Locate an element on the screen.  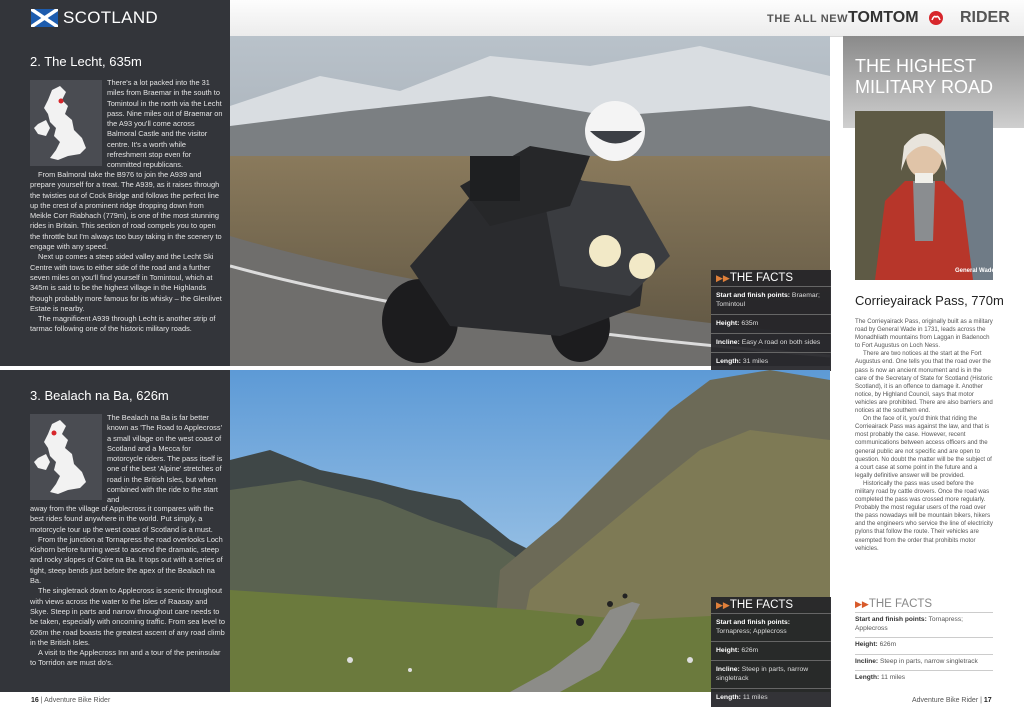
page-number: 17 is located at coordinates (987, 700).